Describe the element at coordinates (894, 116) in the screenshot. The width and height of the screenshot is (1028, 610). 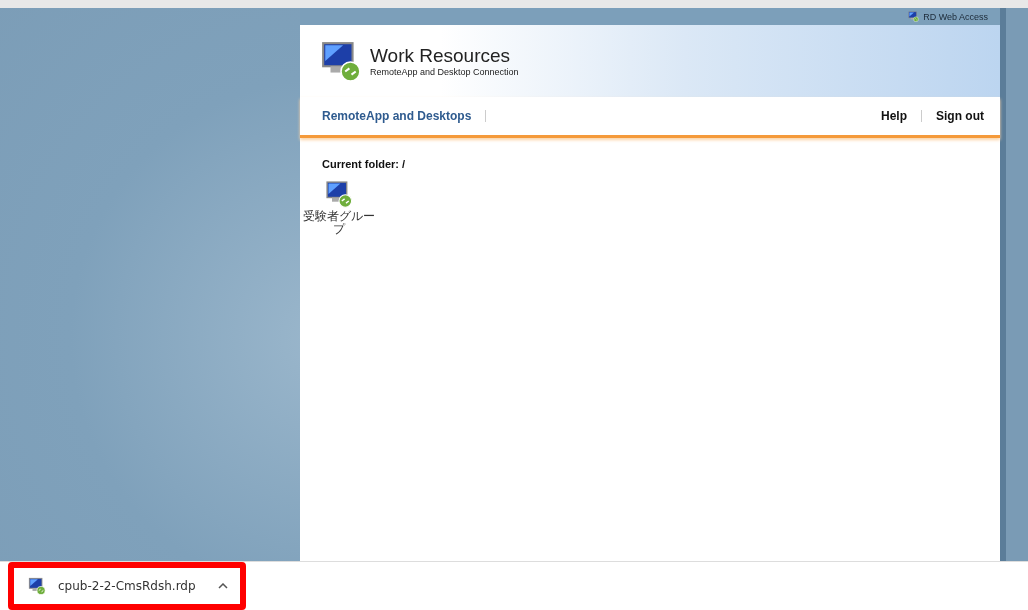
I see `nav-link: Help` at that location.